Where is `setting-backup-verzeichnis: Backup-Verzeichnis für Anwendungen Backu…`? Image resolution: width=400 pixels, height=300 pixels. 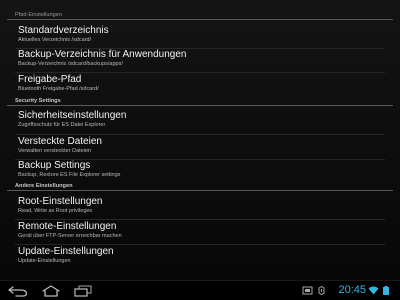
setting-backup-verzeichnis: Backup-Verzeichnis für Anwendungen Backu… is located at coordinates (200, 61).